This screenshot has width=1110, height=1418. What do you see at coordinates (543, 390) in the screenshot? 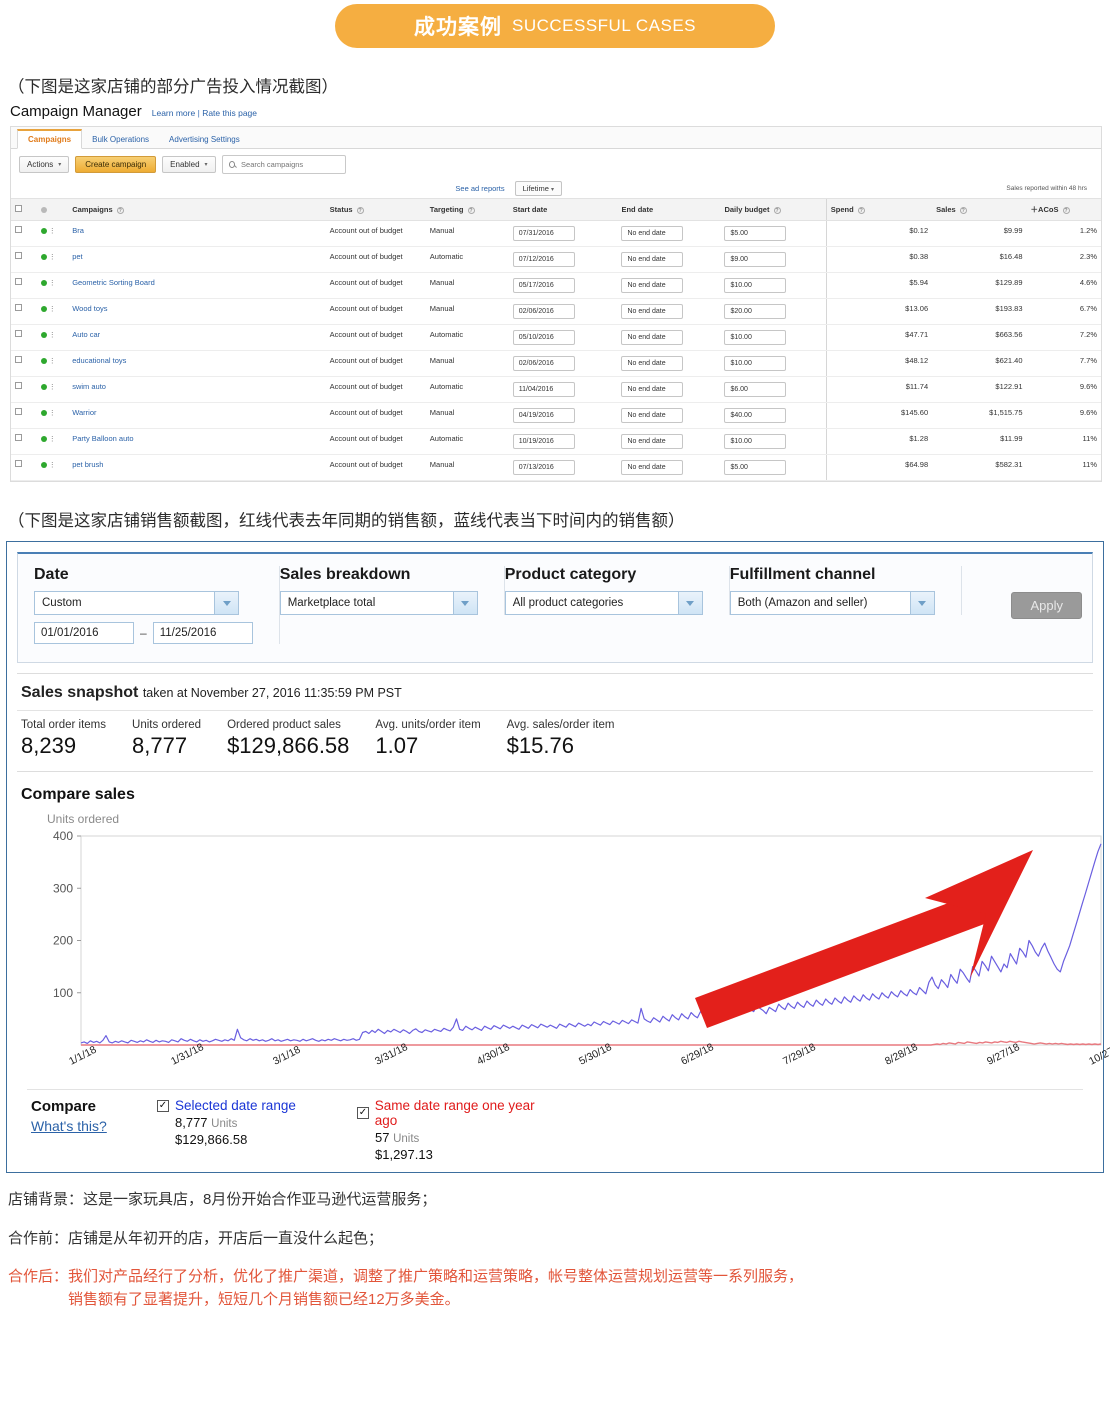
I see `start-date-input: 11/04/2016` at bounding box center [543, 390].